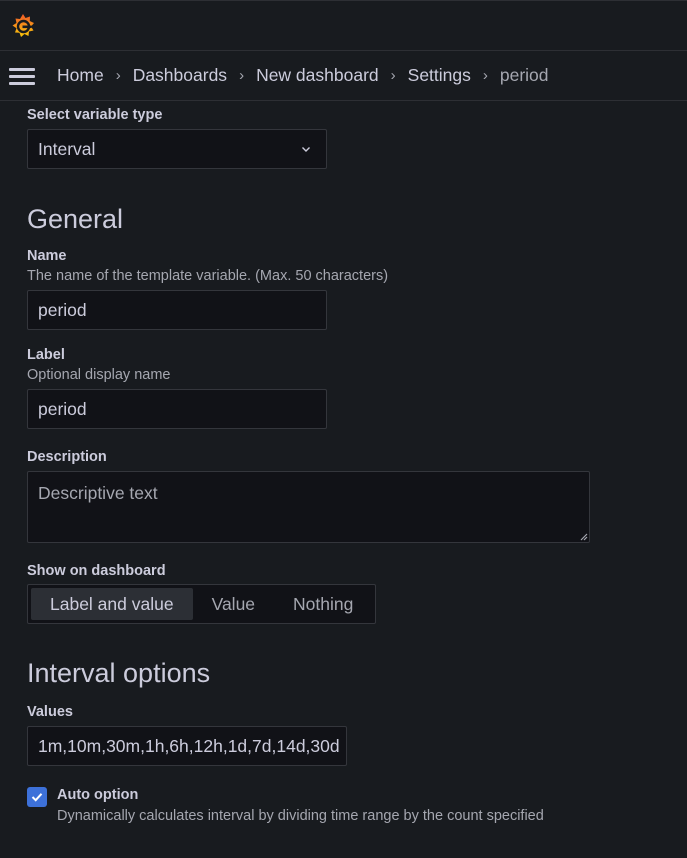 Image resolution: width=687 pixels, height=858 pixels. I want to click on variable-type-value: Interval, so click(67, 148).